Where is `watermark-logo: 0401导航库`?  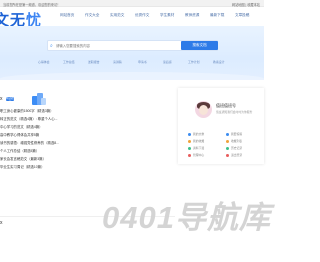 watermark-logo: 0401导航库 is located at coordinates (186, 217).